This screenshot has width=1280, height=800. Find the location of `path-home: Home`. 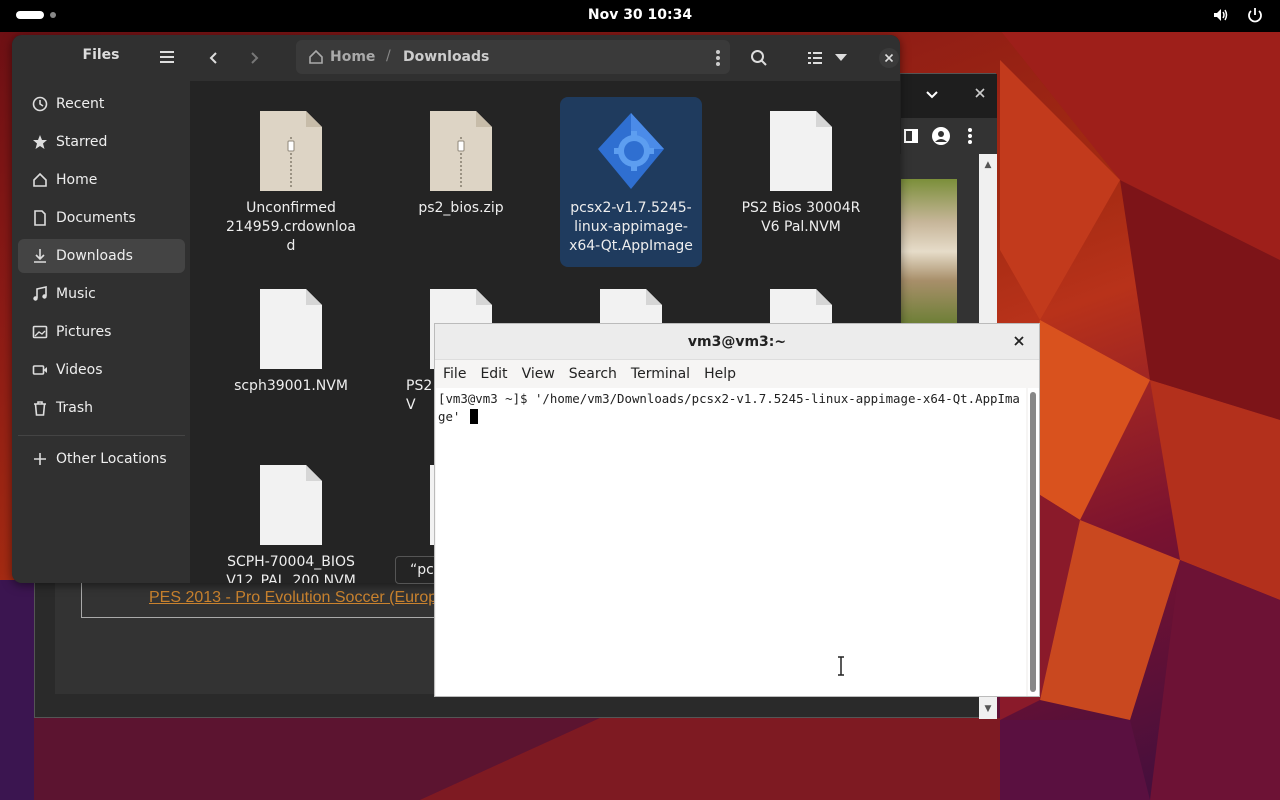

path-home: Home is located at coordinates (341, 57).